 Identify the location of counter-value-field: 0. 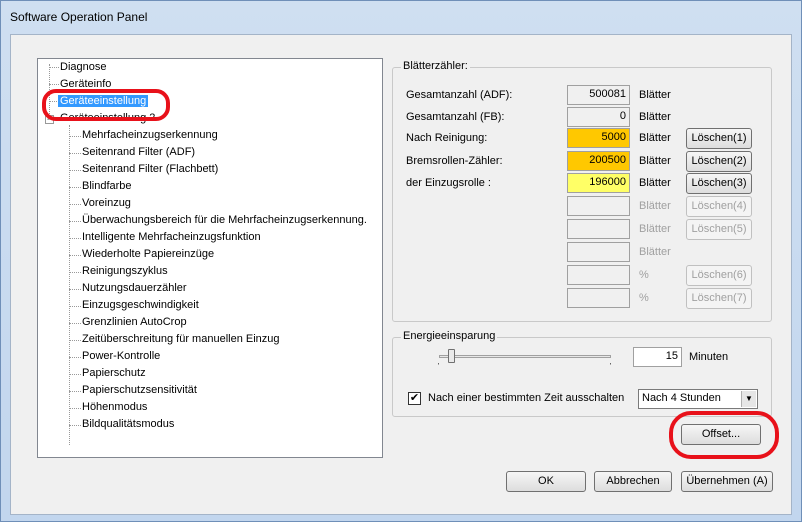
(598, 117).